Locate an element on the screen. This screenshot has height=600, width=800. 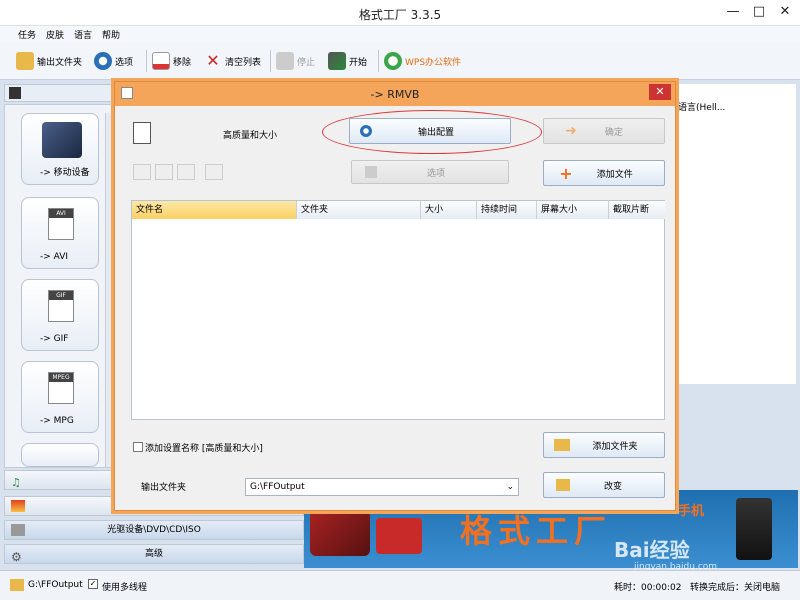
card-mobile: -> 移动设备 is located at coordinates (60, 149).